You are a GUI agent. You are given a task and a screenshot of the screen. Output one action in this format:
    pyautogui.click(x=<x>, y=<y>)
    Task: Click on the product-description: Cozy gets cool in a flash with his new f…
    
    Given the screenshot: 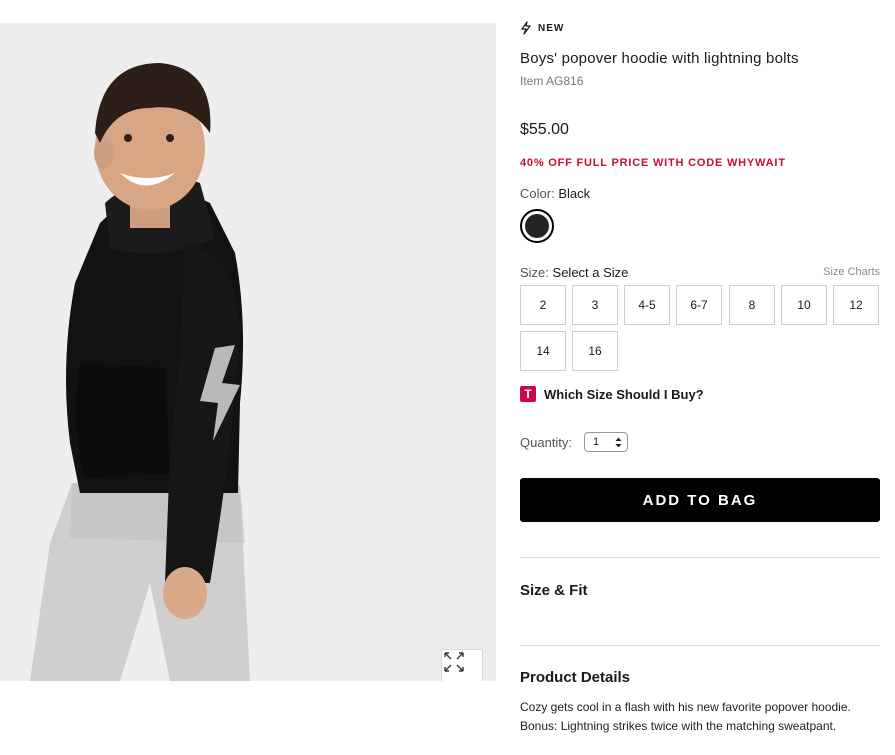 What is the action you would take?
    pyautogui.click(x=685, y=716)
    